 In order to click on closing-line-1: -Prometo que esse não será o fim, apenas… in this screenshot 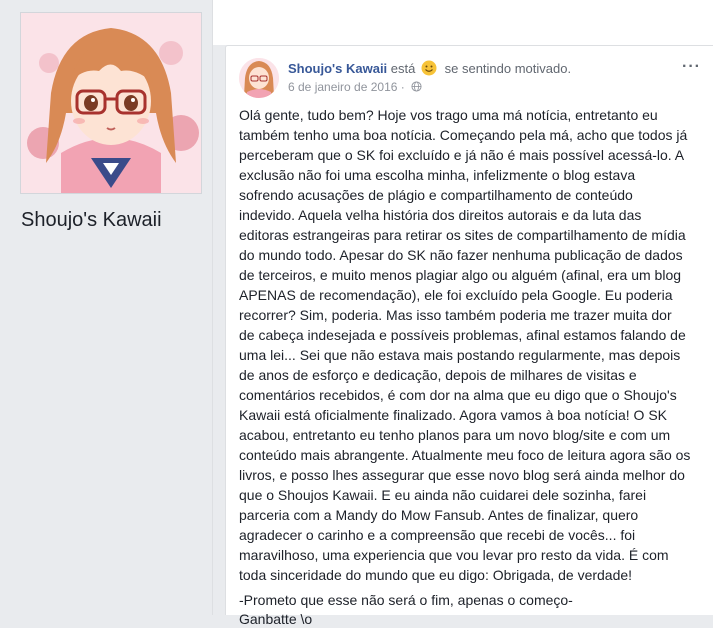, I will do `click(406, 600)`.